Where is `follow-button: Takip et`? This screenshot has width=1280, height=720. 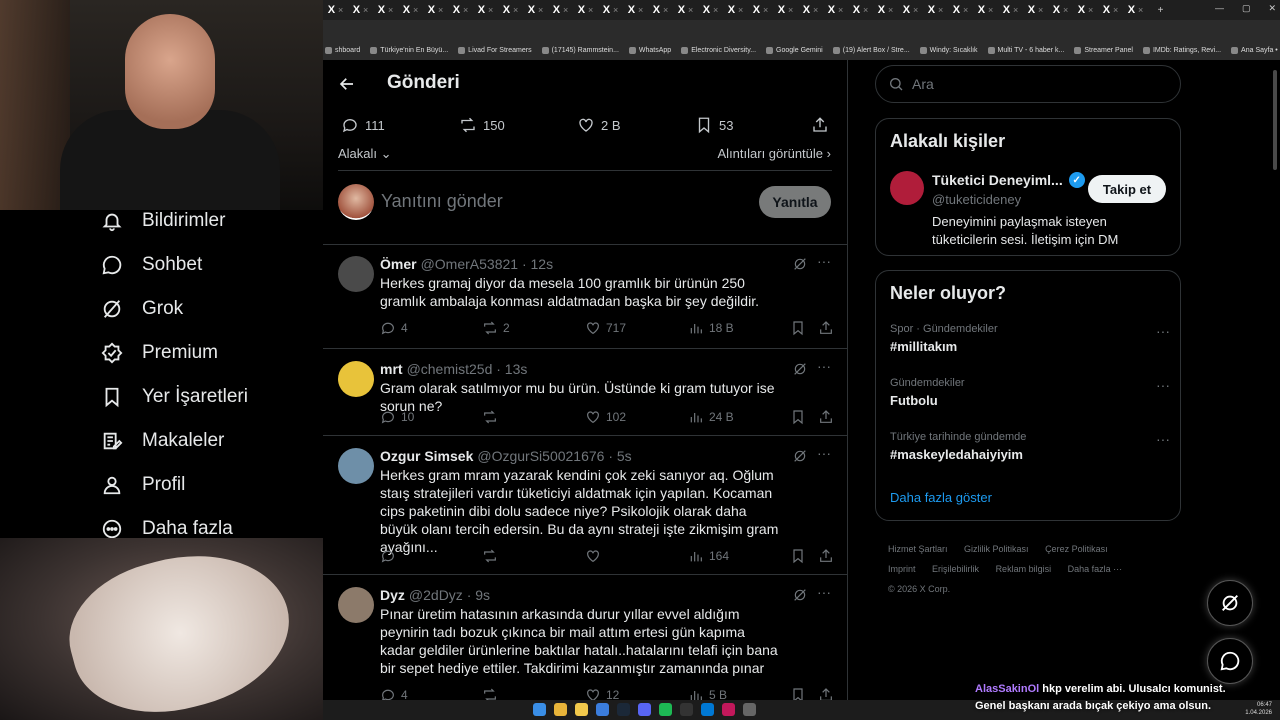
follow-button: Takip et is located at coordinates (1127, 189).